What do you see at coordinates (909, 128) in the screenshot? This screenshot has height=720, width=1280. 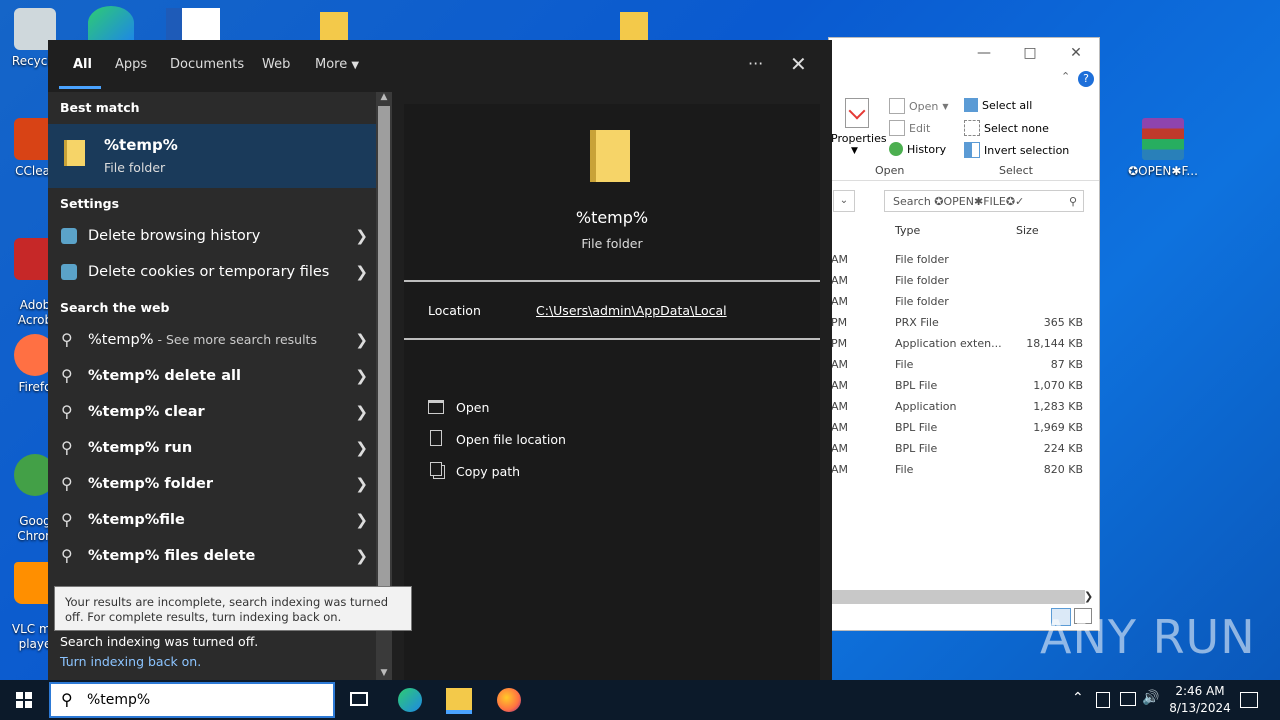 I see `edit-button: Edit` at bounding box center [909, 128].